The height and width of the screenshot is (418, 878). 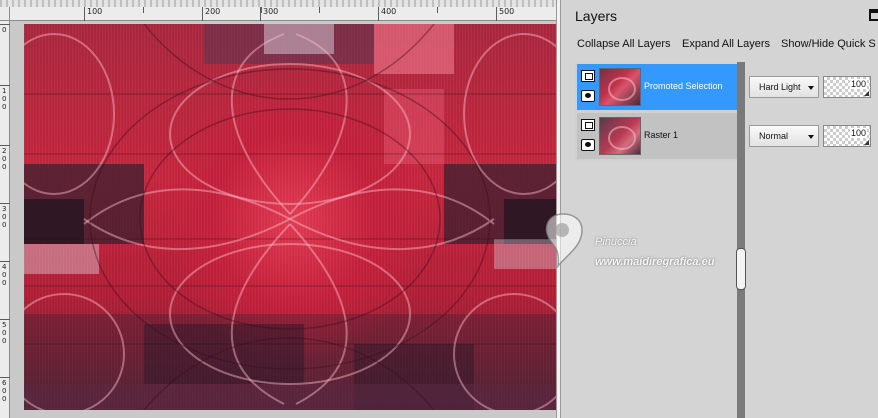 I want to click on vertical-ruler: 0 1 0 0 2 0 0 3 0 0 4 0 0 5 0 0 6 0 0, so click(x=5, y=219).